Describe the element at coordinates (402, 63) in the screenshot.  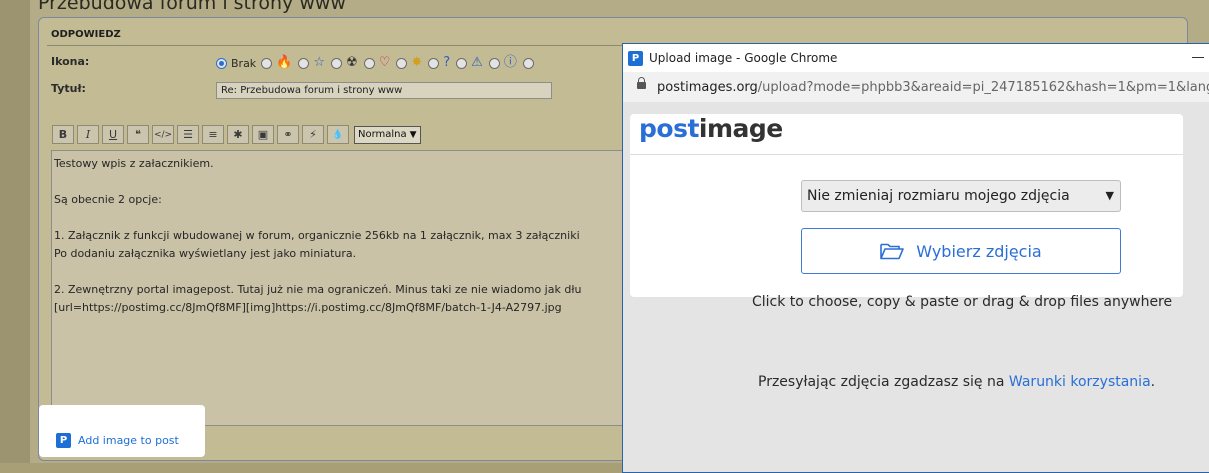
I see `radio-sparkle` at that location.